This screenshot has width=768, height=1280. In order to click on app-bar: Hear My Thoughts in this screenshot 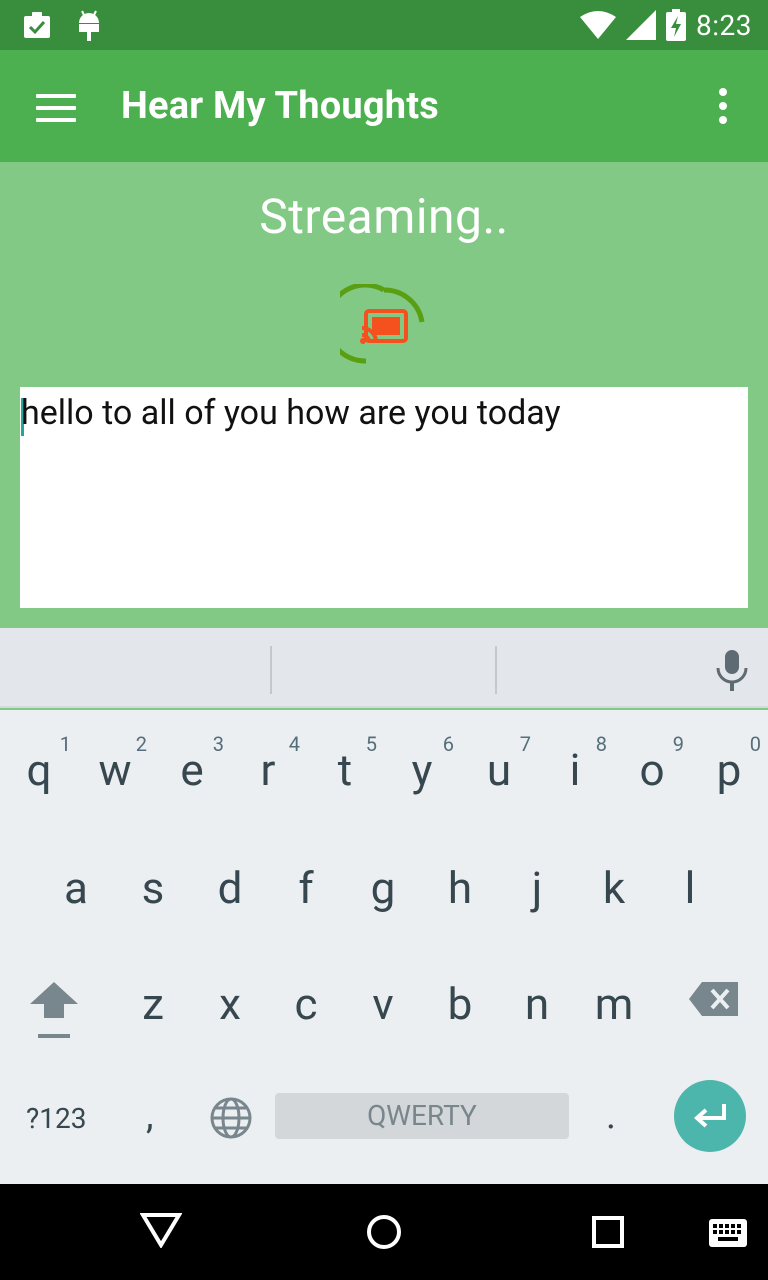, I will do `click(384, 106)`.